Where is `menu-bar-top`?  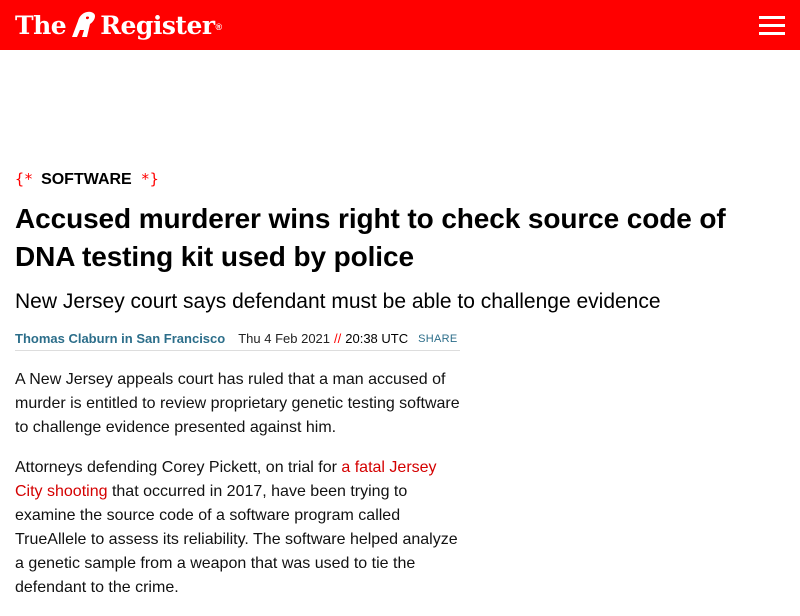
menu-bar-top is located at coordinates (772, 17).